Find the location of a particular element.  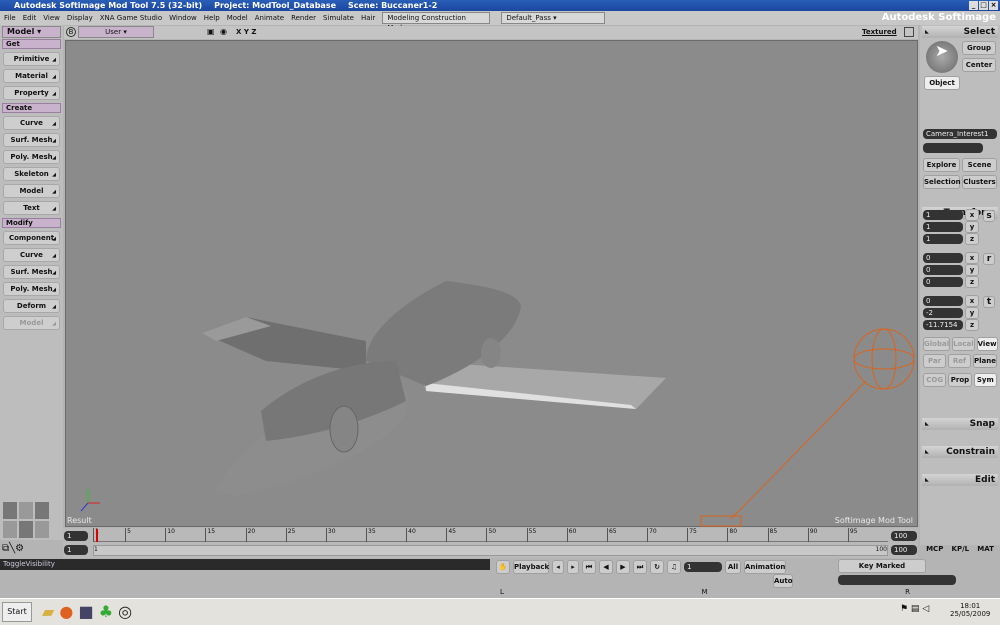

last-frame-icon: ⏭ is located at coordinates (640, 567).